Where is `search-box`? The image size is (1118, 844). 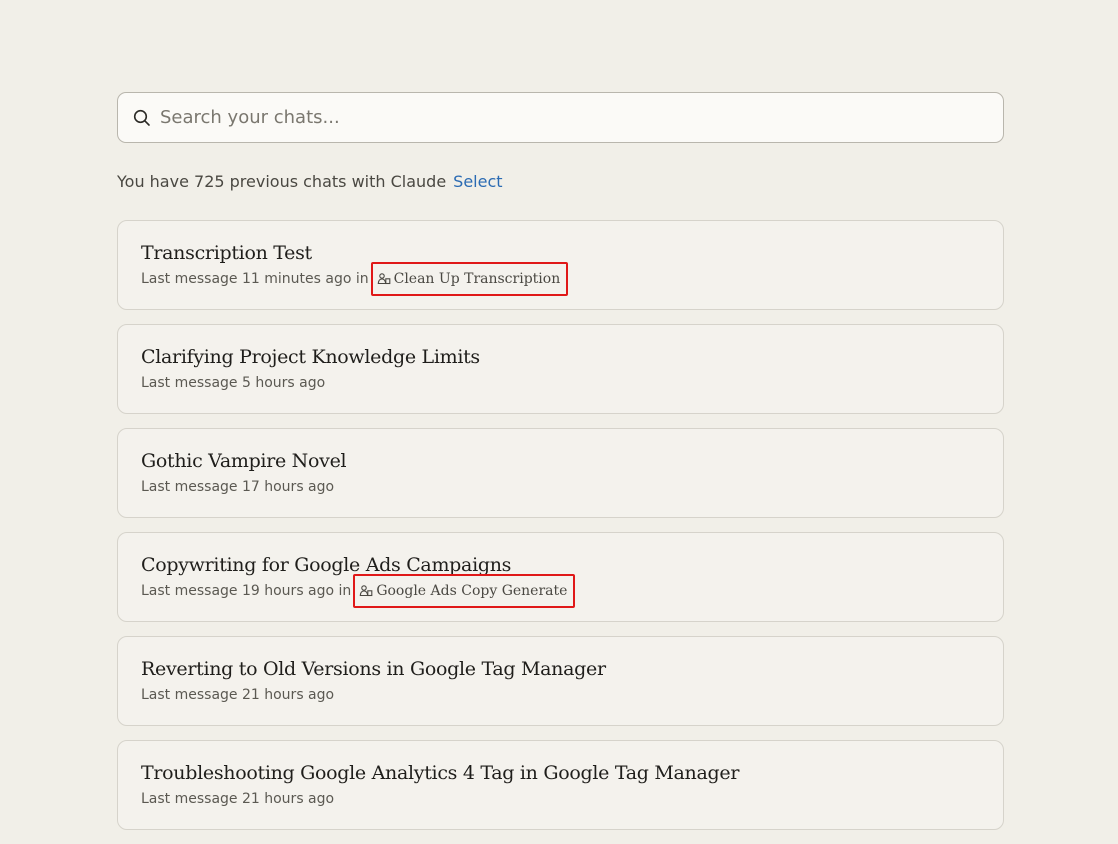
search-box is located at coordinates (560, 117).